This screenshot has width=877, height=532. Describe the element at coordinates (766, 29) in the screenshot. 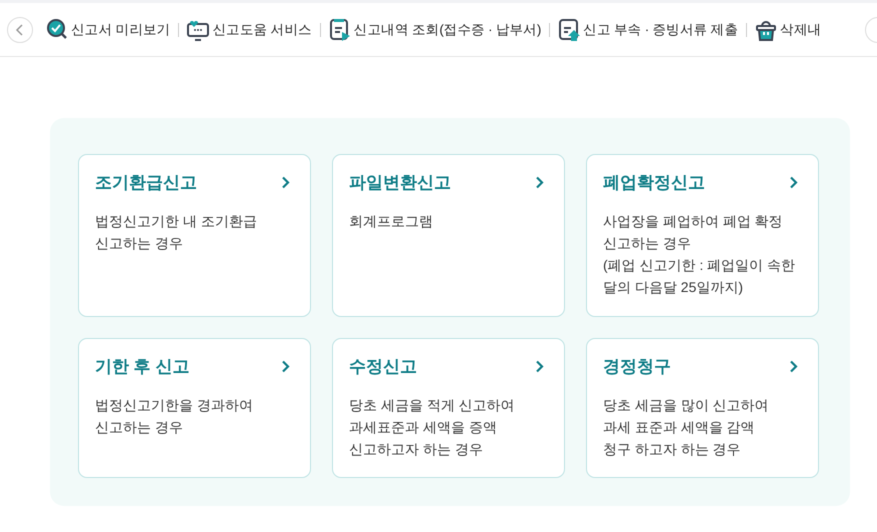

I see `basket-icon` at that location.